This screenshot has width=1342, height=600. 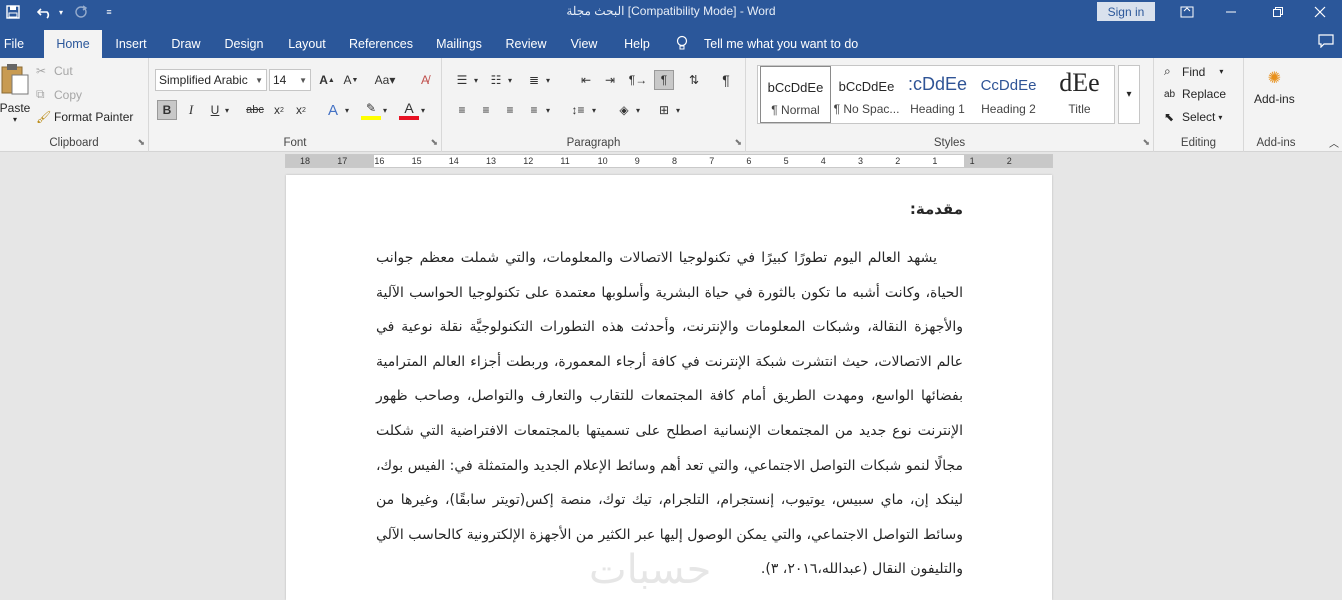 I want to click on clear-formatting-icon: A̸, so click(x=425, y=80).